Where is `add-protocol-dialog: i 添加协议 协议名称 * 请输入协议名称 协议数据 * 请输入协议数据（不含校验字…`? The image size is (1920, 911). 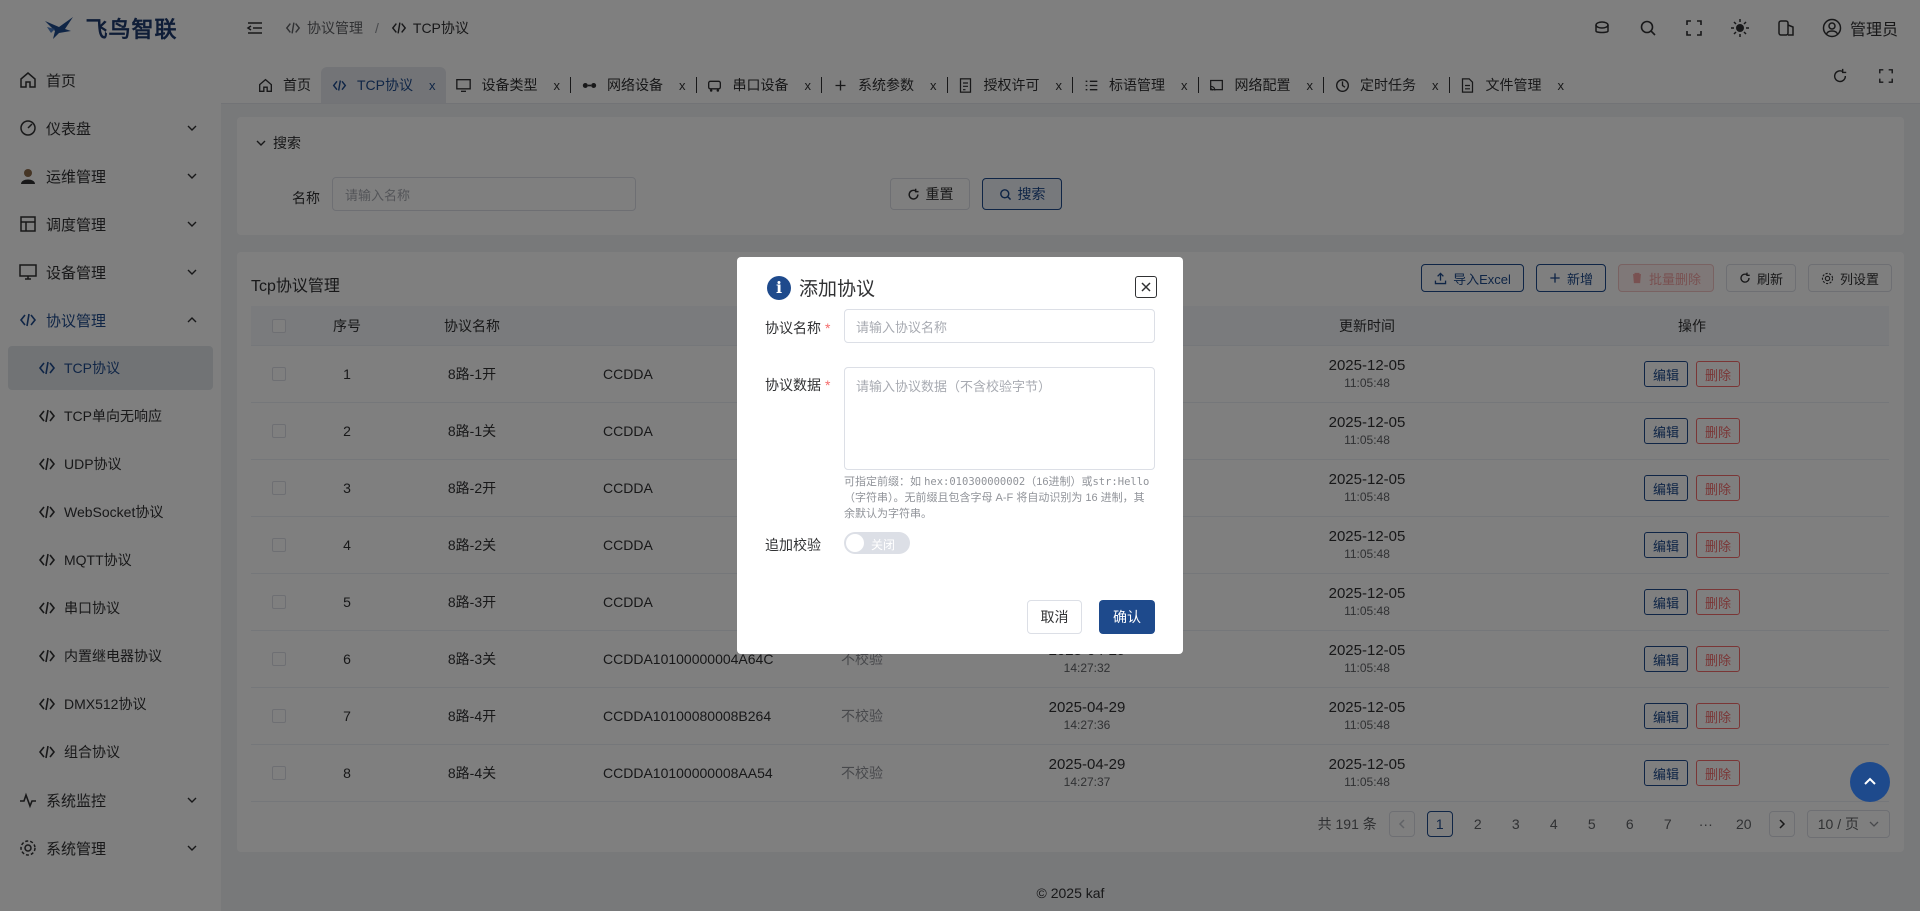
add-protocol-dialog: i 添加协议 协议名称 * 请输入协议名称 协议数据 * 请输入协议数据（不含校验字… is located at coordinates (960, 455).